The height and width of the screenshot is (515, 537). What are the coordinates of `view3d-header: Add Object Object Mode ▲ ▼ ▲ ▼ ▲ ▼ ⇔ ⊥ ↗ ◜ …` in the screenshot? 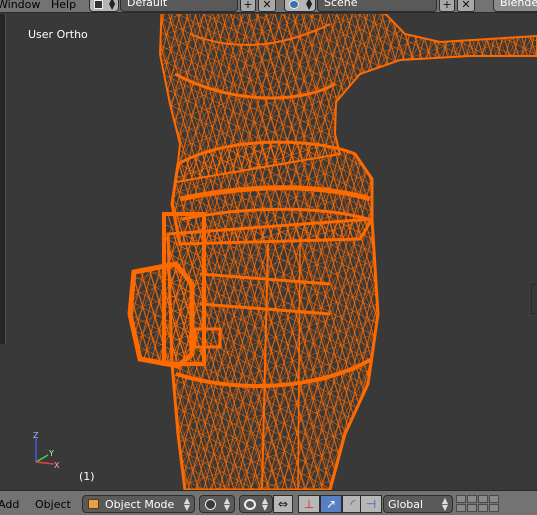 It's located at (268, 502).